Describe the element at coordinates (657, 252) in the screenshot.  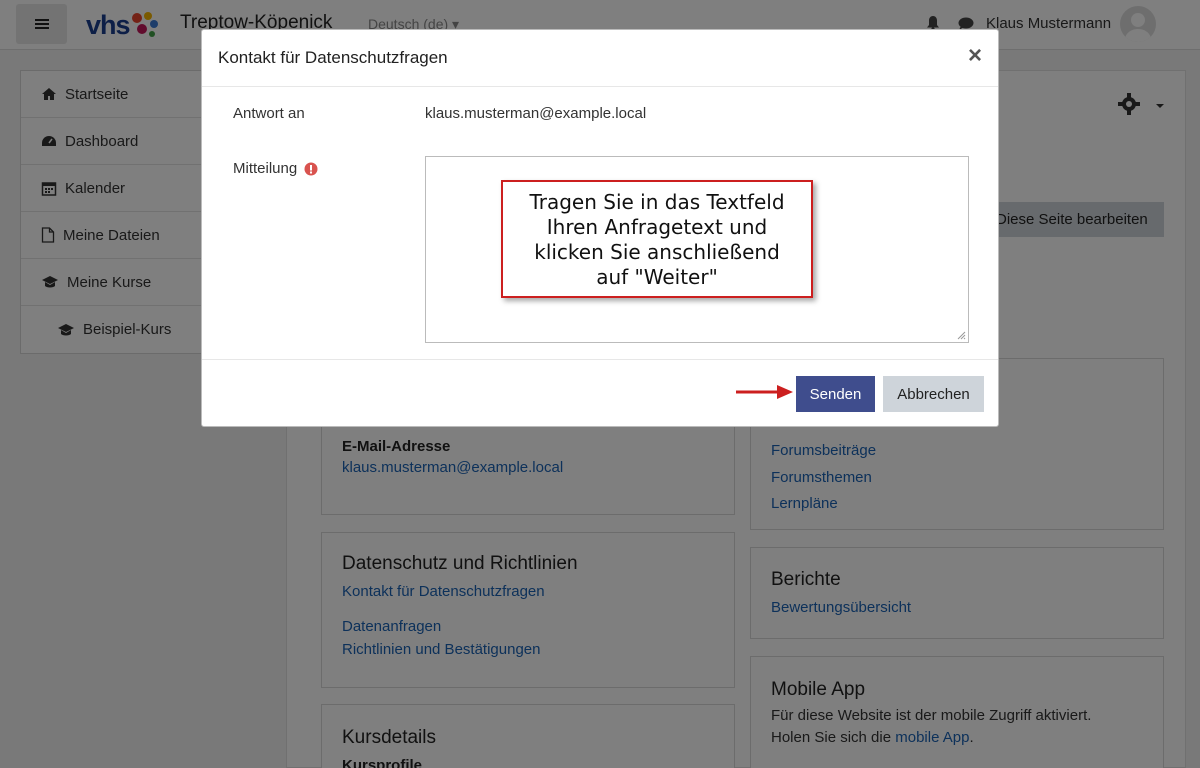
I see `callout-line: klicken Sie anschließend` at that location.